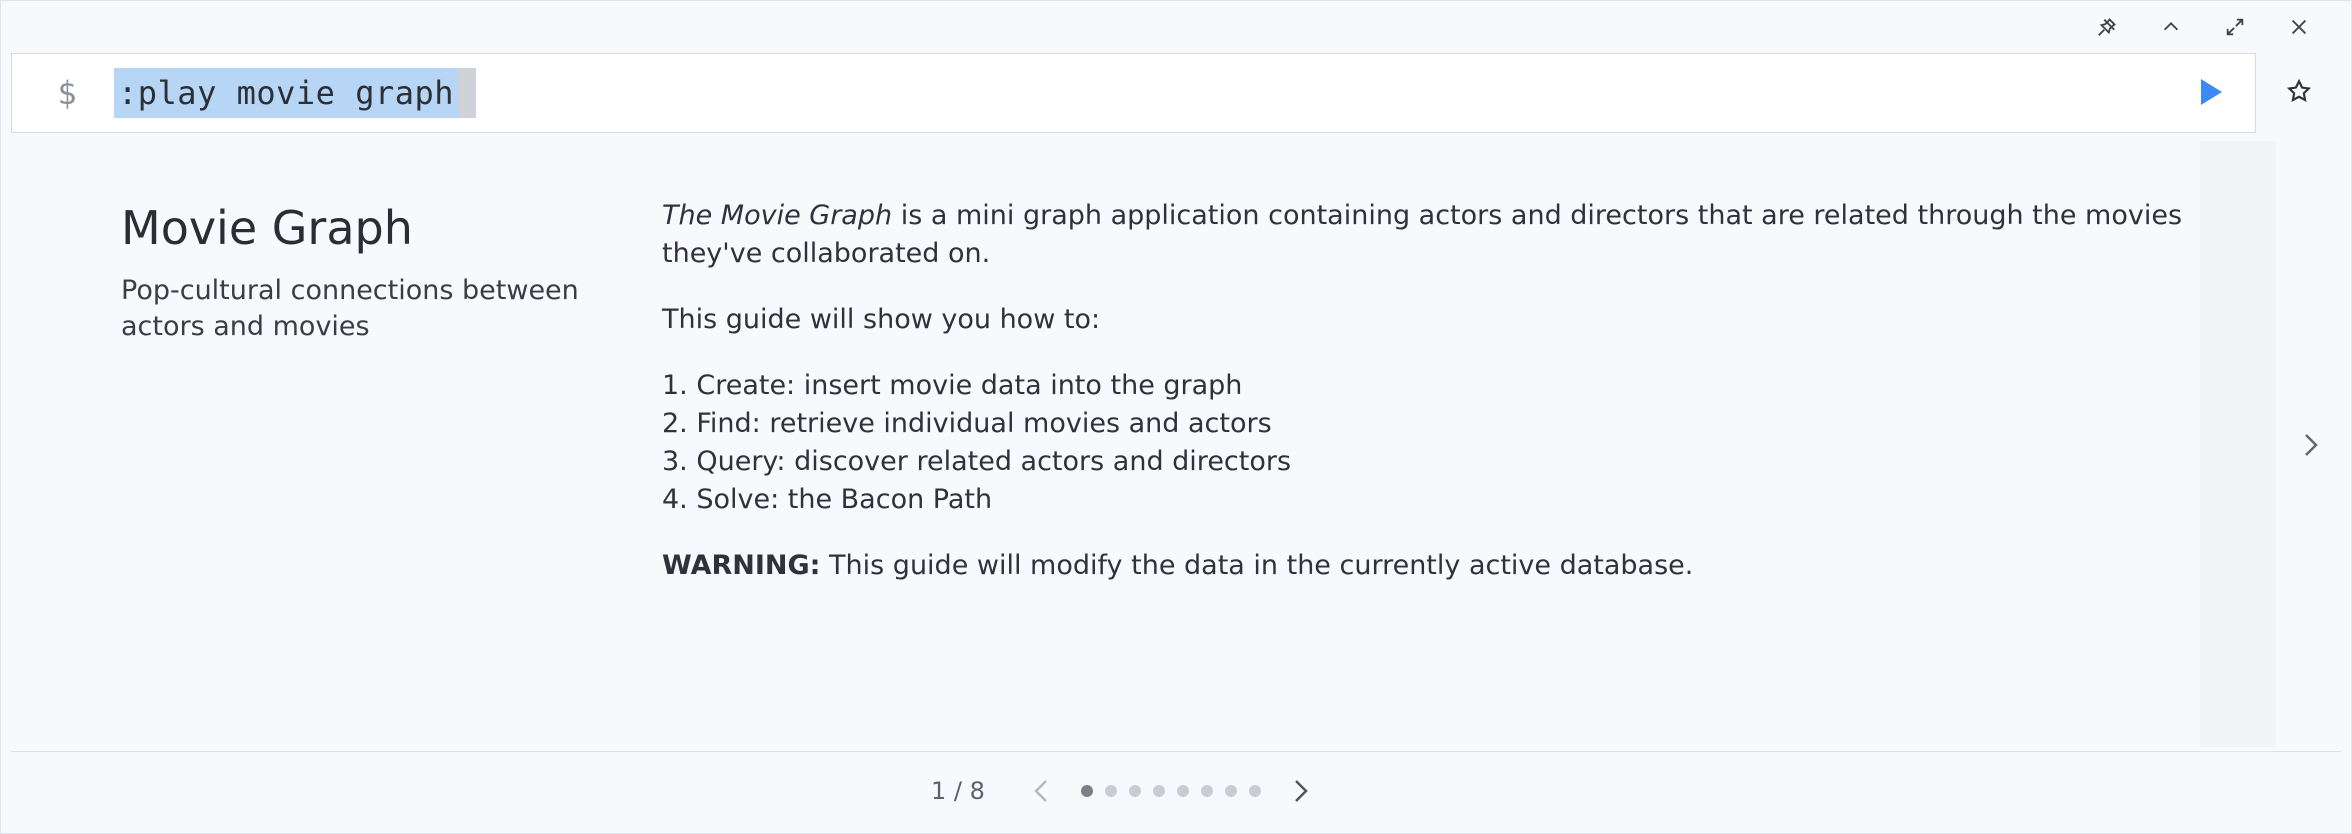  What do you see at coordinates (827, 499) in the screenshot?
I see `list-item: 4. Solve: the Bacon Path` at bounding box center [827, 499].